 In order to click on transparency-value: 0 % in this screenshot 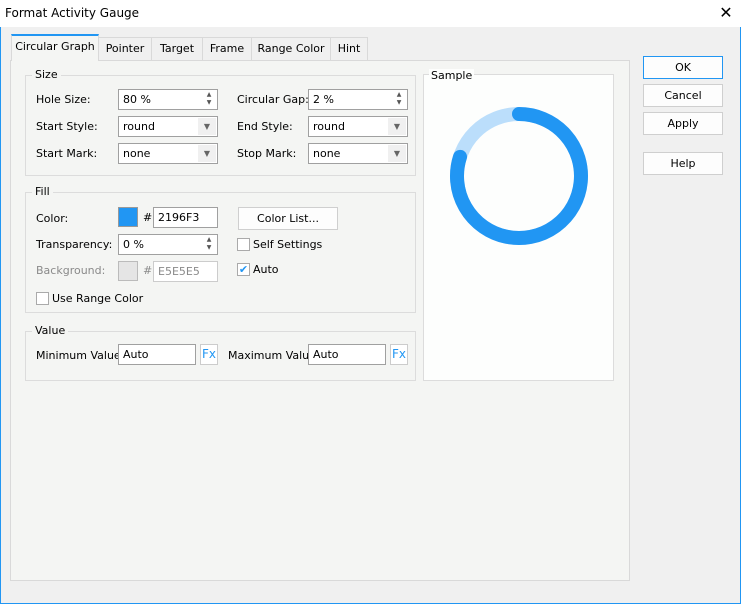, I will do `click(133, 244)`.